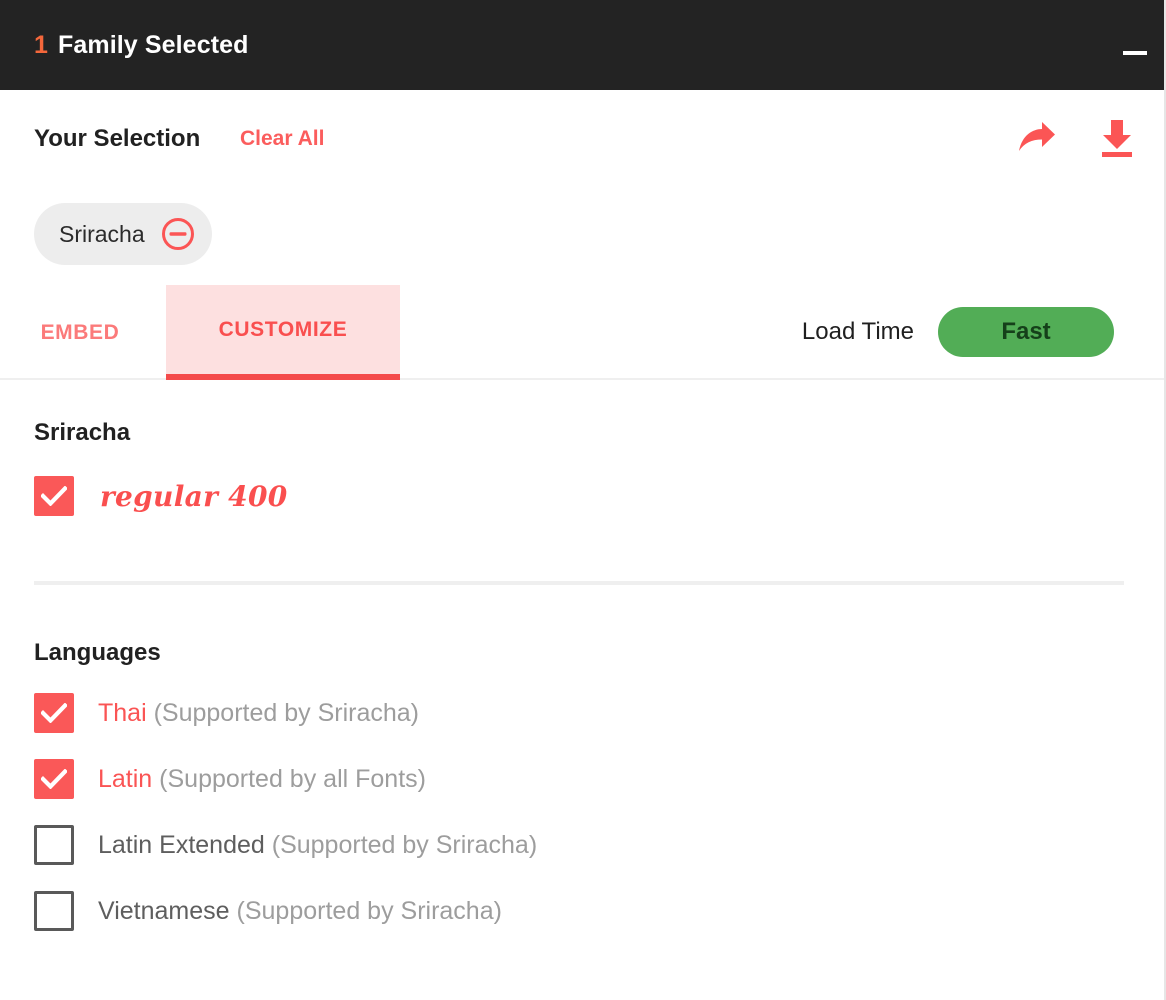 This screenshot has height=1000, width=1166. I want to click on minimize-button, so click(1135, 53).